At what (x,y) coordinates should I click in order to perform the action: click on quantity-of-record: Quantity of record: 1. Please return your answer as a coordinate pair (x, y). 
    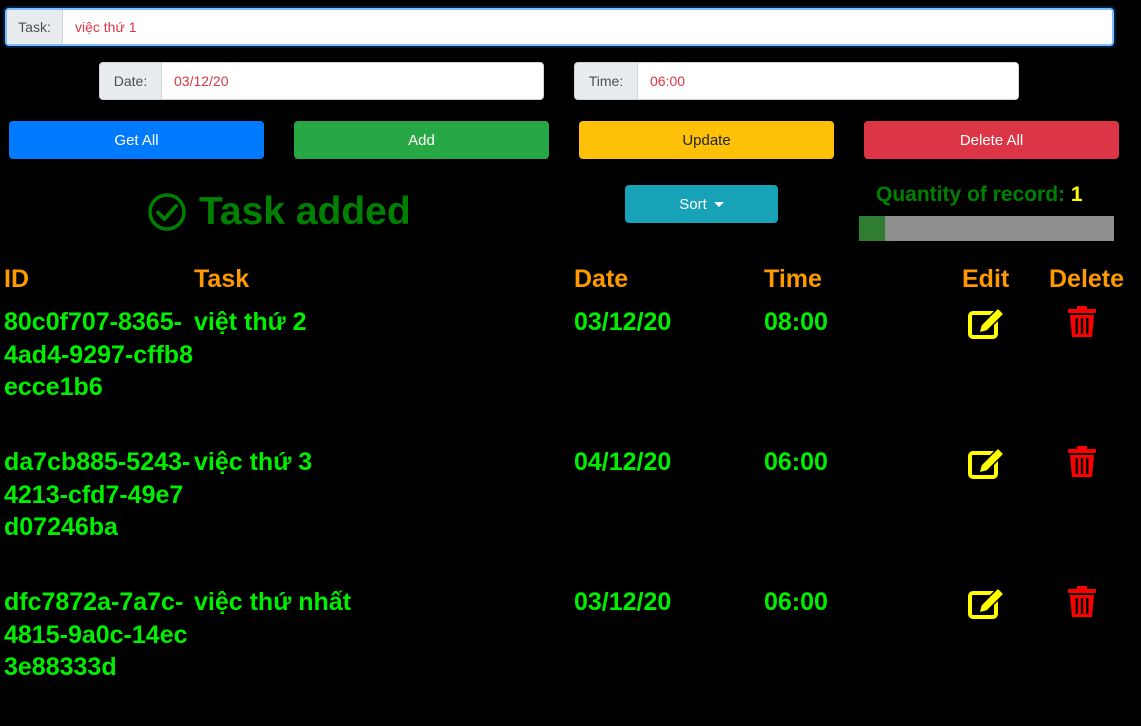
    Looking at the image, I should click on (979, 195).